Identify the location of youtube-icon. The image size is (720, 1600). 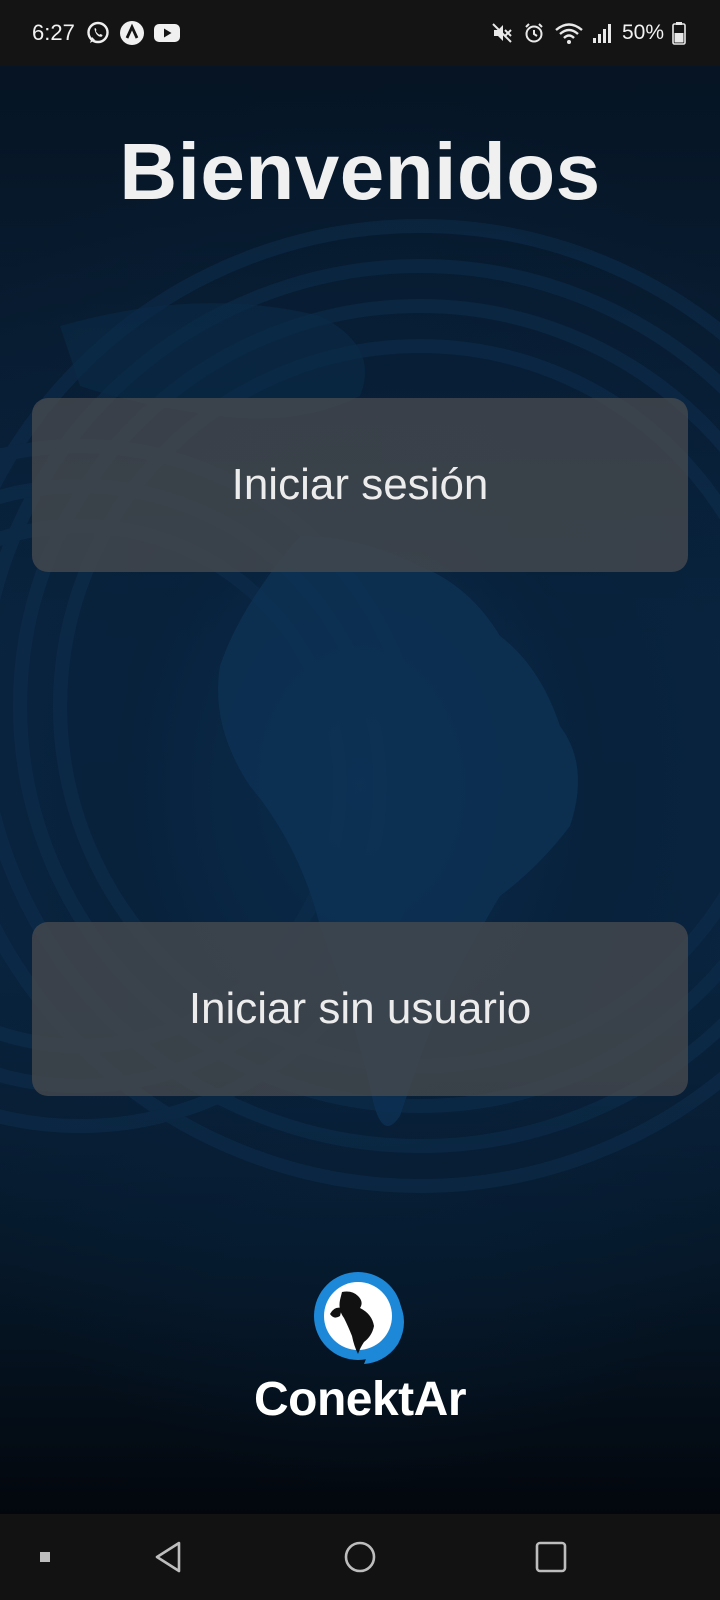
(167, 33).